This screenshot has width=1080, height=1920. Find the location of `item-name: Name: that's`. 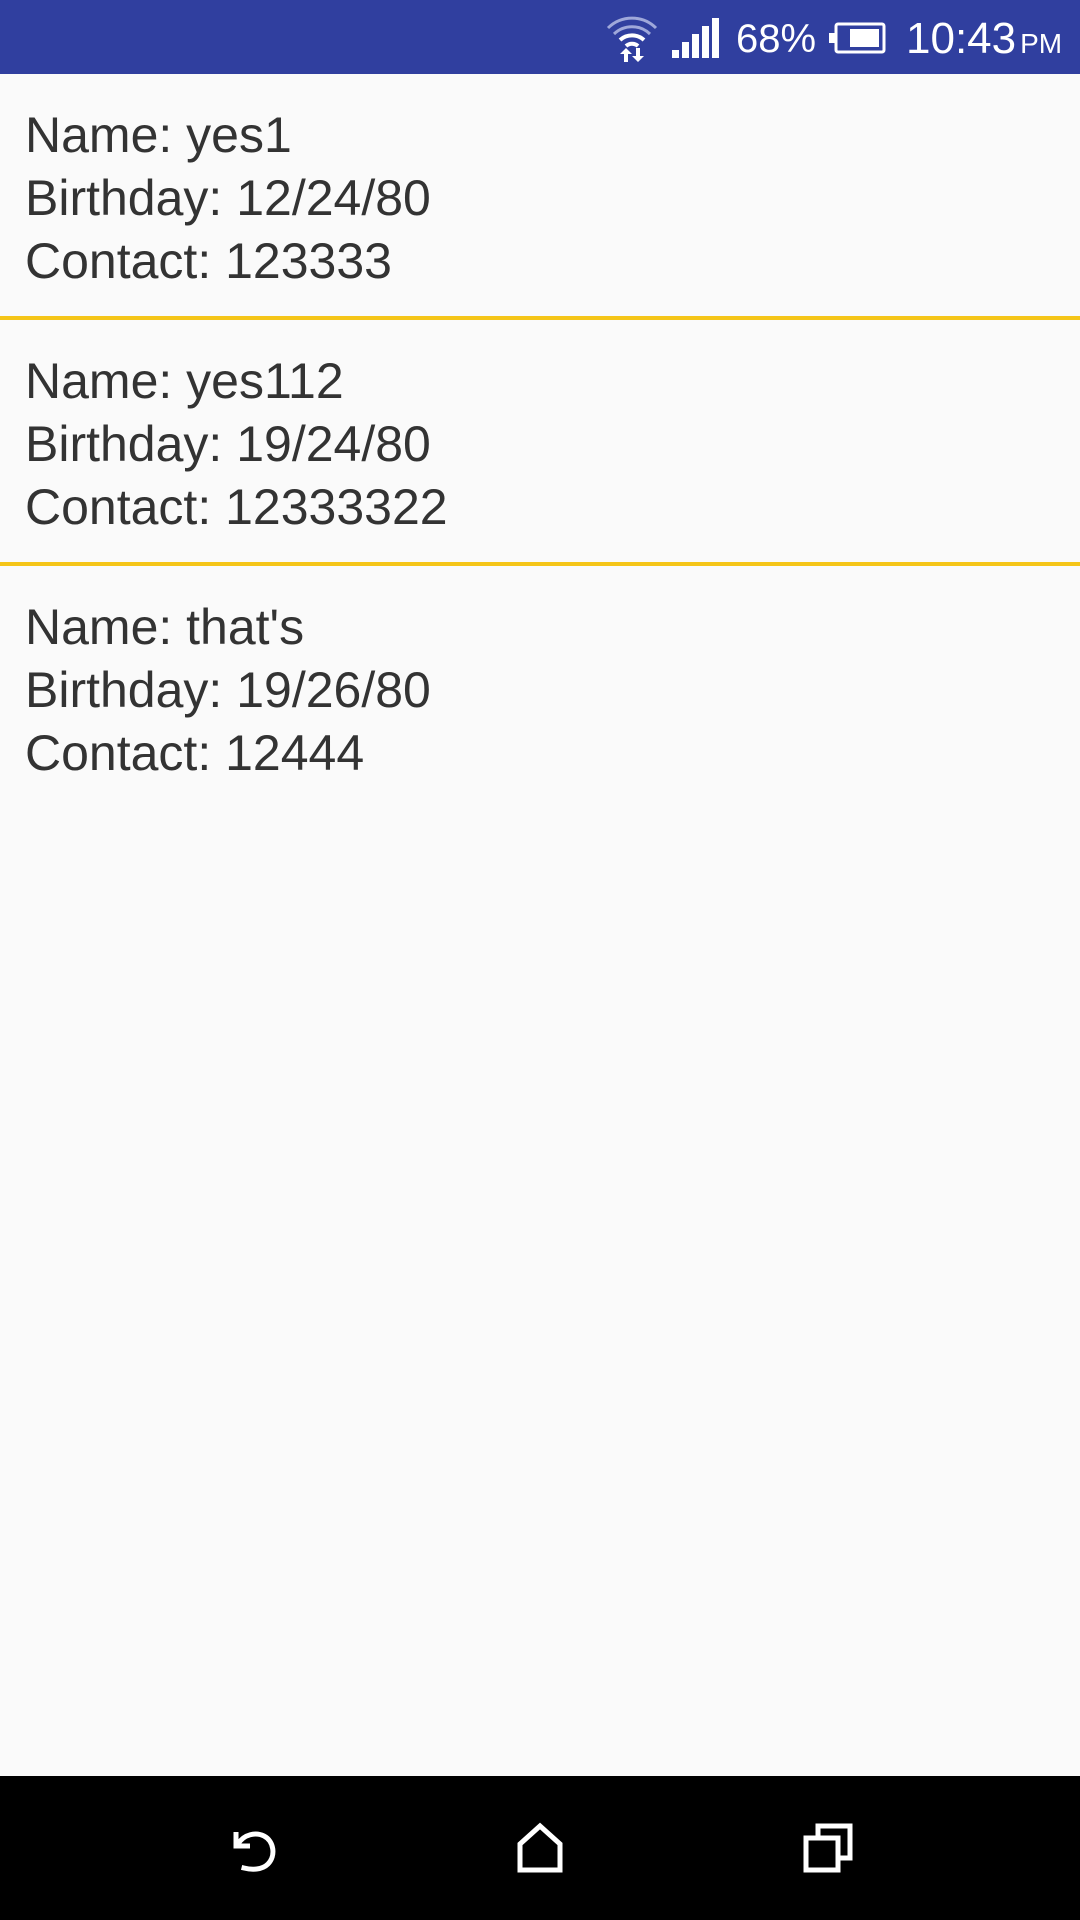

item-name: Name: that's is located at coordinates (165, 627).